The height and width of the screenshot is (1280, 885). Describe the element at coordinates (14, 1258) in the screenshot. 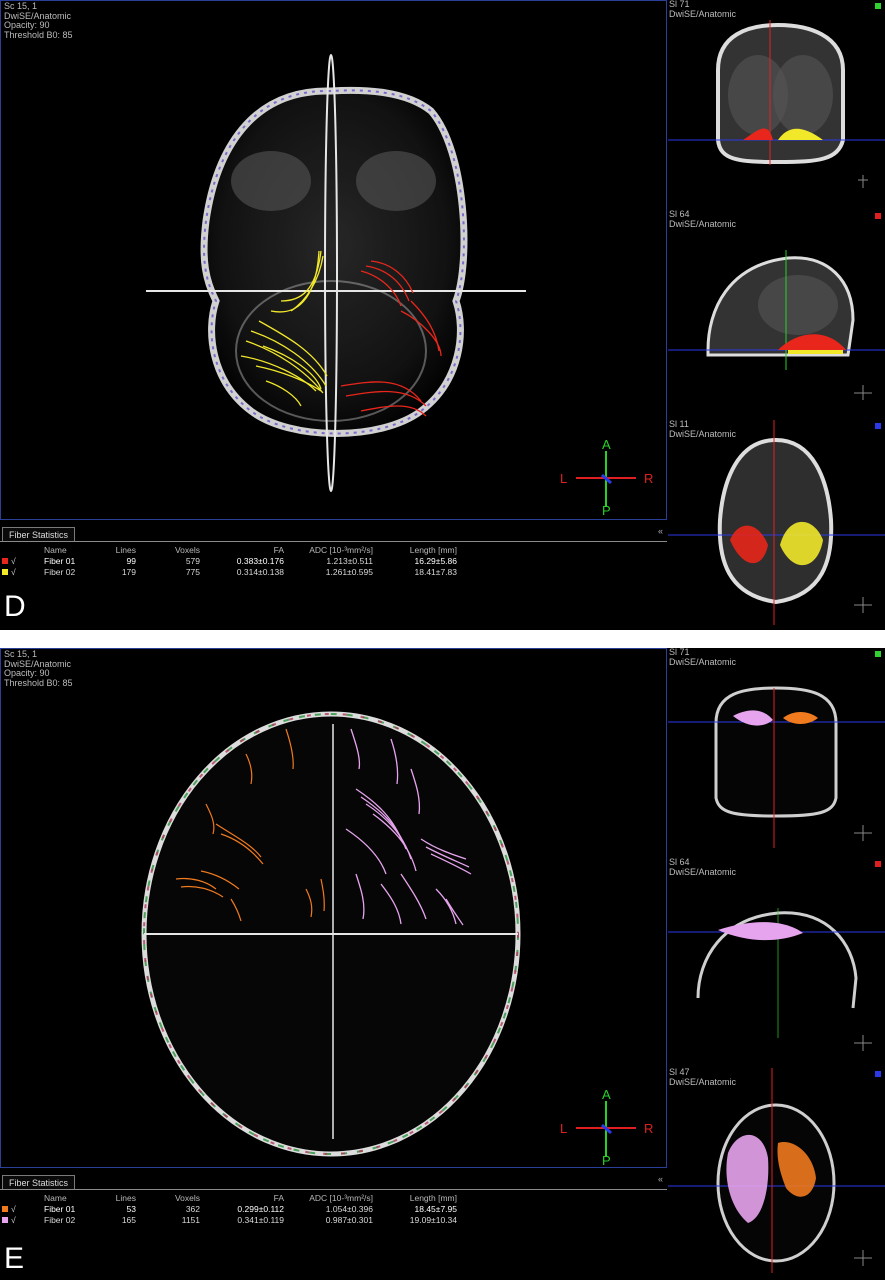

I see `panel-letter: E` at that location.